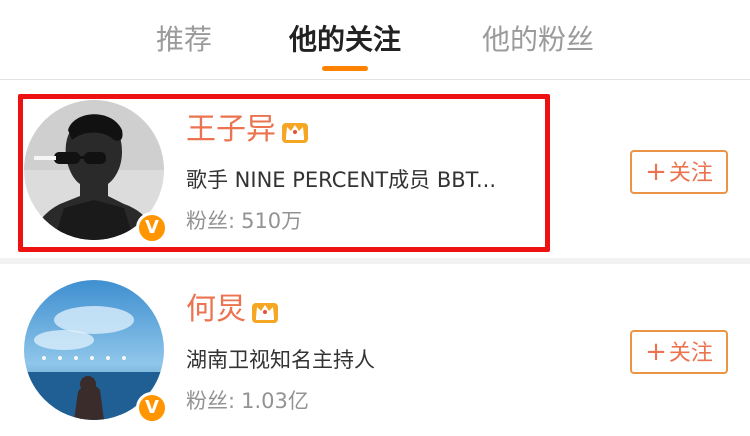  I want to click on avatar-container: V, so click(96, 352).